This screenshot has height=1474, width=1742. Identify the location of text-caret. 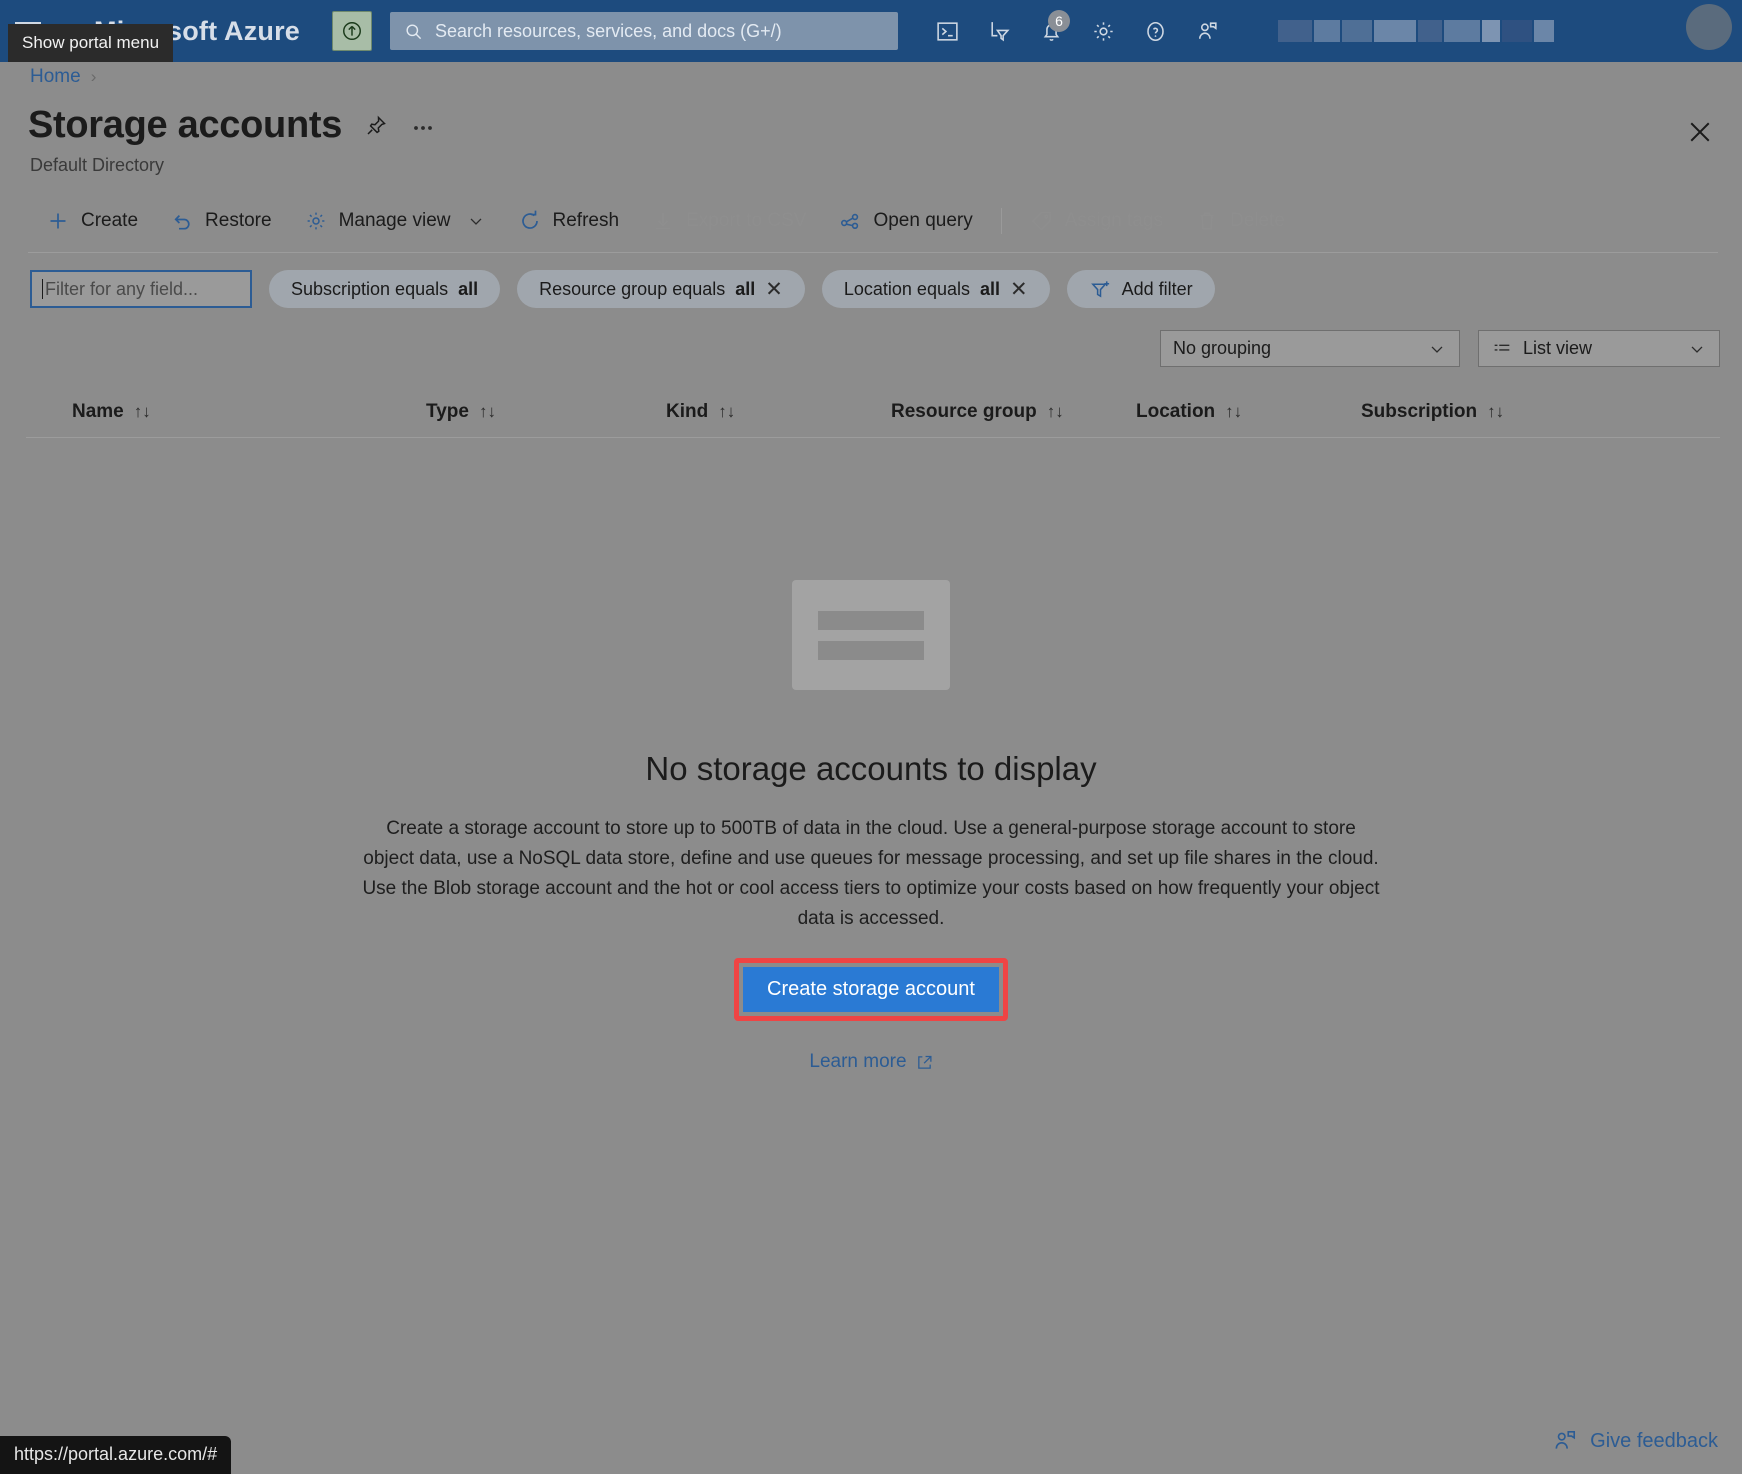
(42, 289).